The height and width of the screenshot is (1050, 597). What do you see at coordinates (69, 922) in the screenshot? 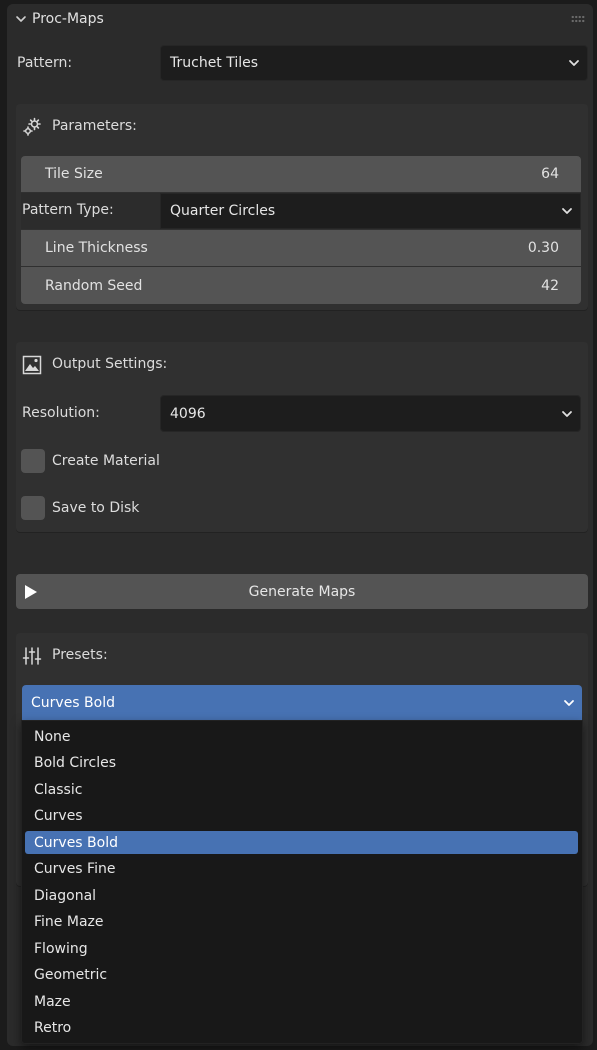
I see `preset-menu-item-label: Fine Maze` at bounding box center [69, 922].